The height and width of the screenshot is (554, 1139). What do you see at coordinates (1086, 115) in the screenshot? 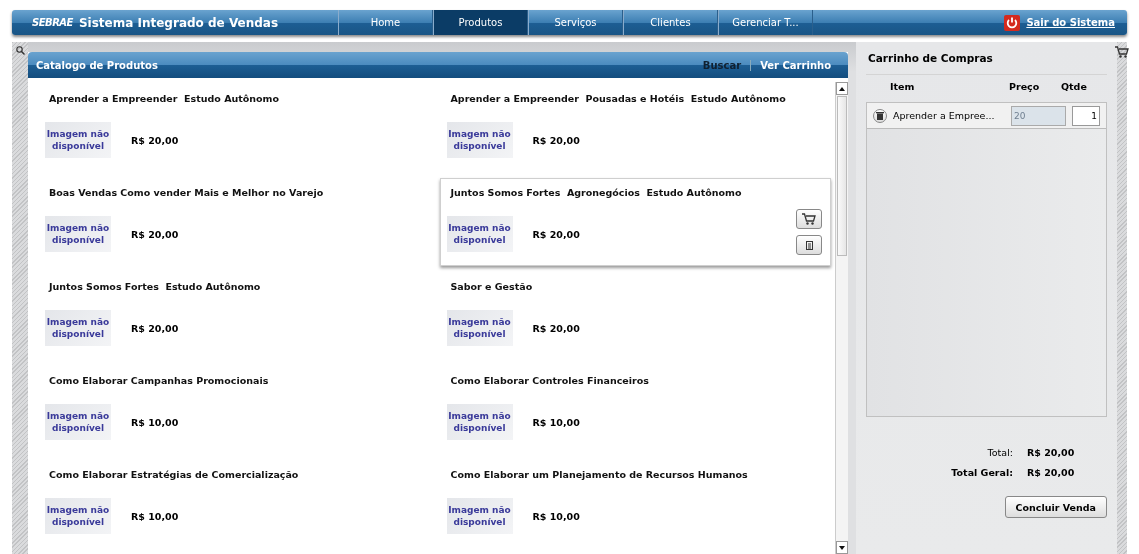
I see `quantity-field: 1` at bounding box center [1086, 115].